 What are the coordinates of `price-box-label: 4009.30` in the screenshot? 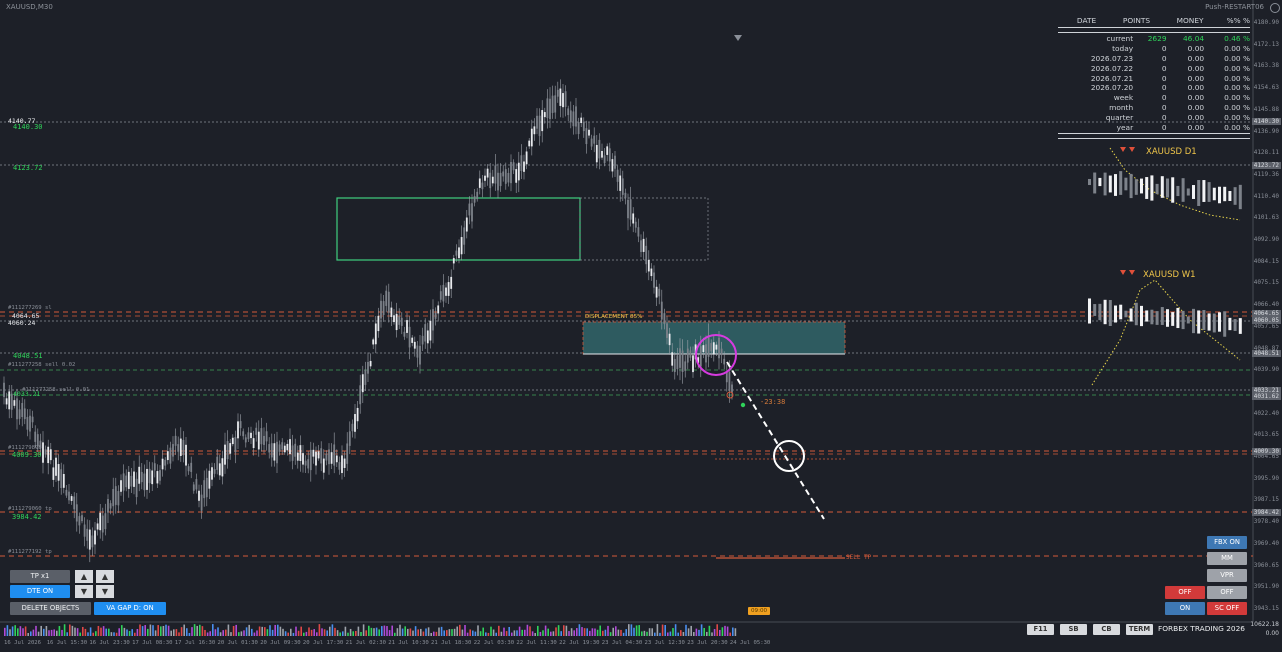 It's located at (1266, 451).